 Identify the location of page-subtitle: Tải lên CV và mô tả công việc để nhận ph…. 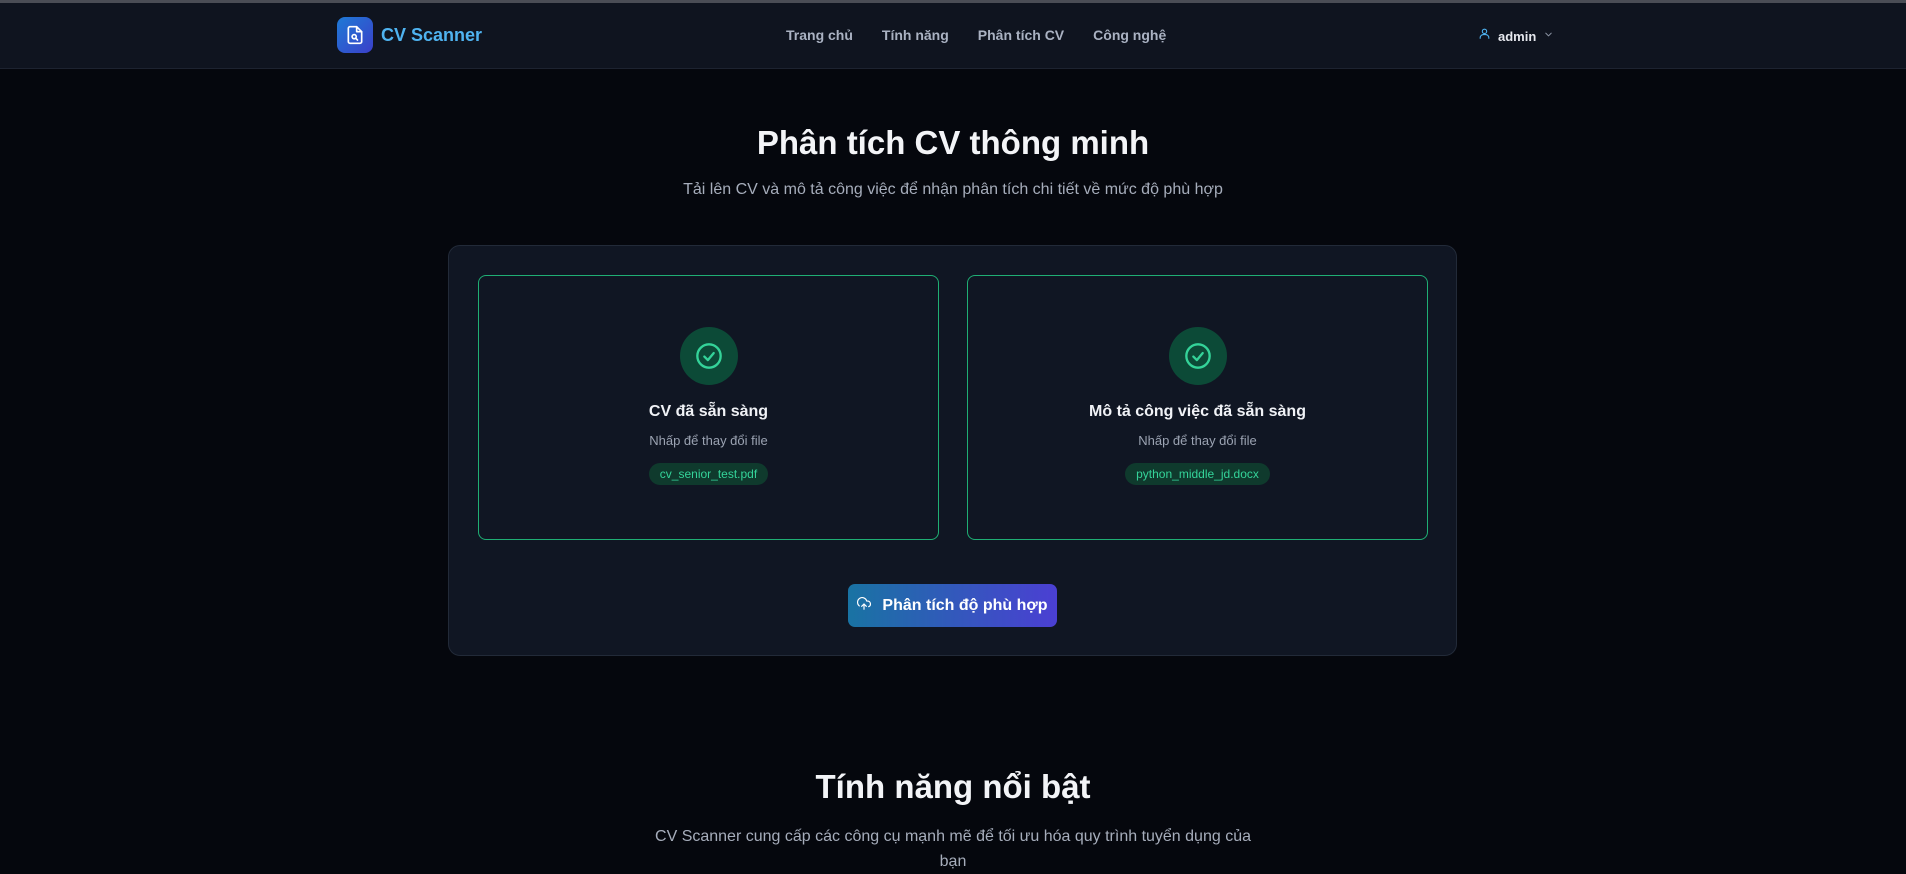
(953, 189).